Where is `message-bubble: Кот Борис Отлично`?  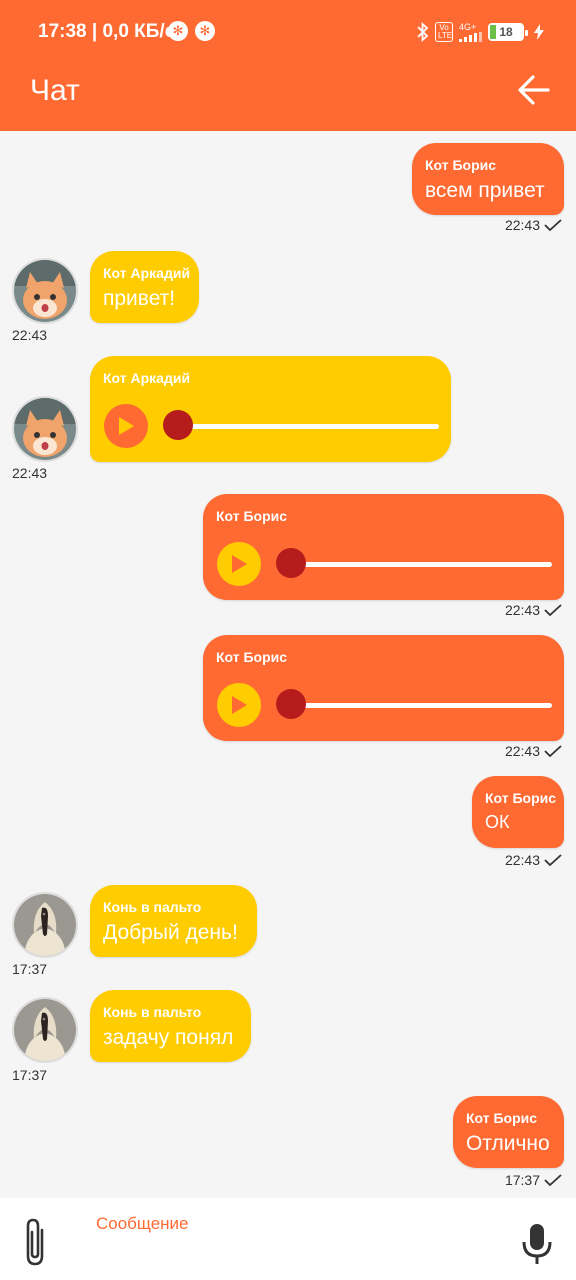 message-bubble: Кот Борис Отлично is located at coordinates (508, 1132).